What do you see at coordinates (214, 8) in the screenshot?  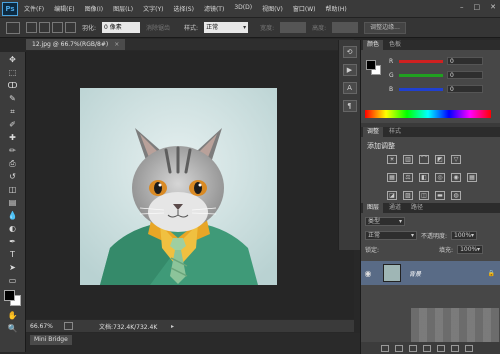 I see `menu-item: 滤镜(T)` at bounding box center [214, 8].